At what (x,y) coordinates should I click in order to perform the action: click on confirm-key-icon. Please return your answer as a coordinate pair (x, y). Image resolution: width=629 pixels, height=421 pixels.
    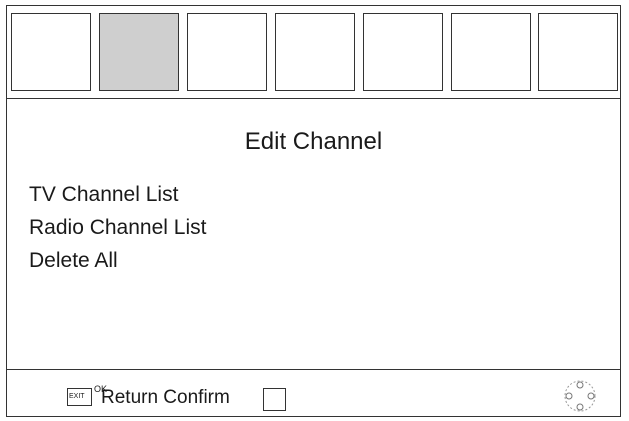
    Looking at the image, I should click on (274, 399).